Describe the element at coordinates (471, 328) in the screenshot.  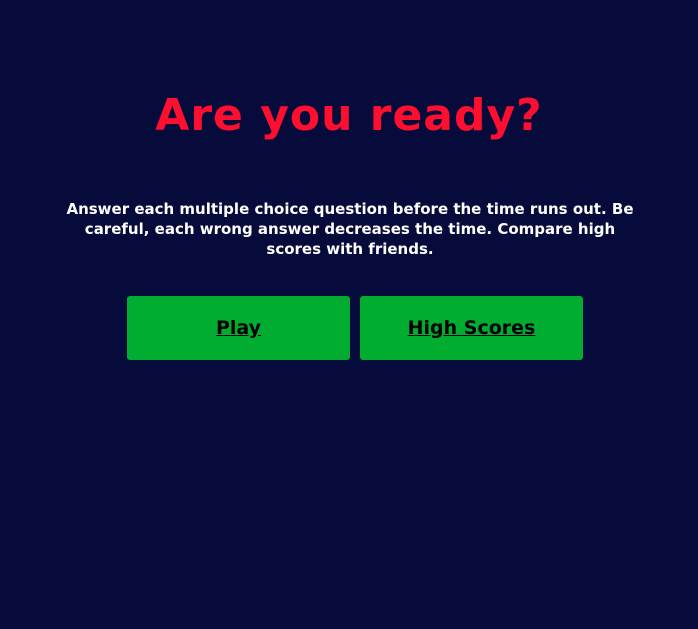
I see `high-scores-button: High Scores` at that location.